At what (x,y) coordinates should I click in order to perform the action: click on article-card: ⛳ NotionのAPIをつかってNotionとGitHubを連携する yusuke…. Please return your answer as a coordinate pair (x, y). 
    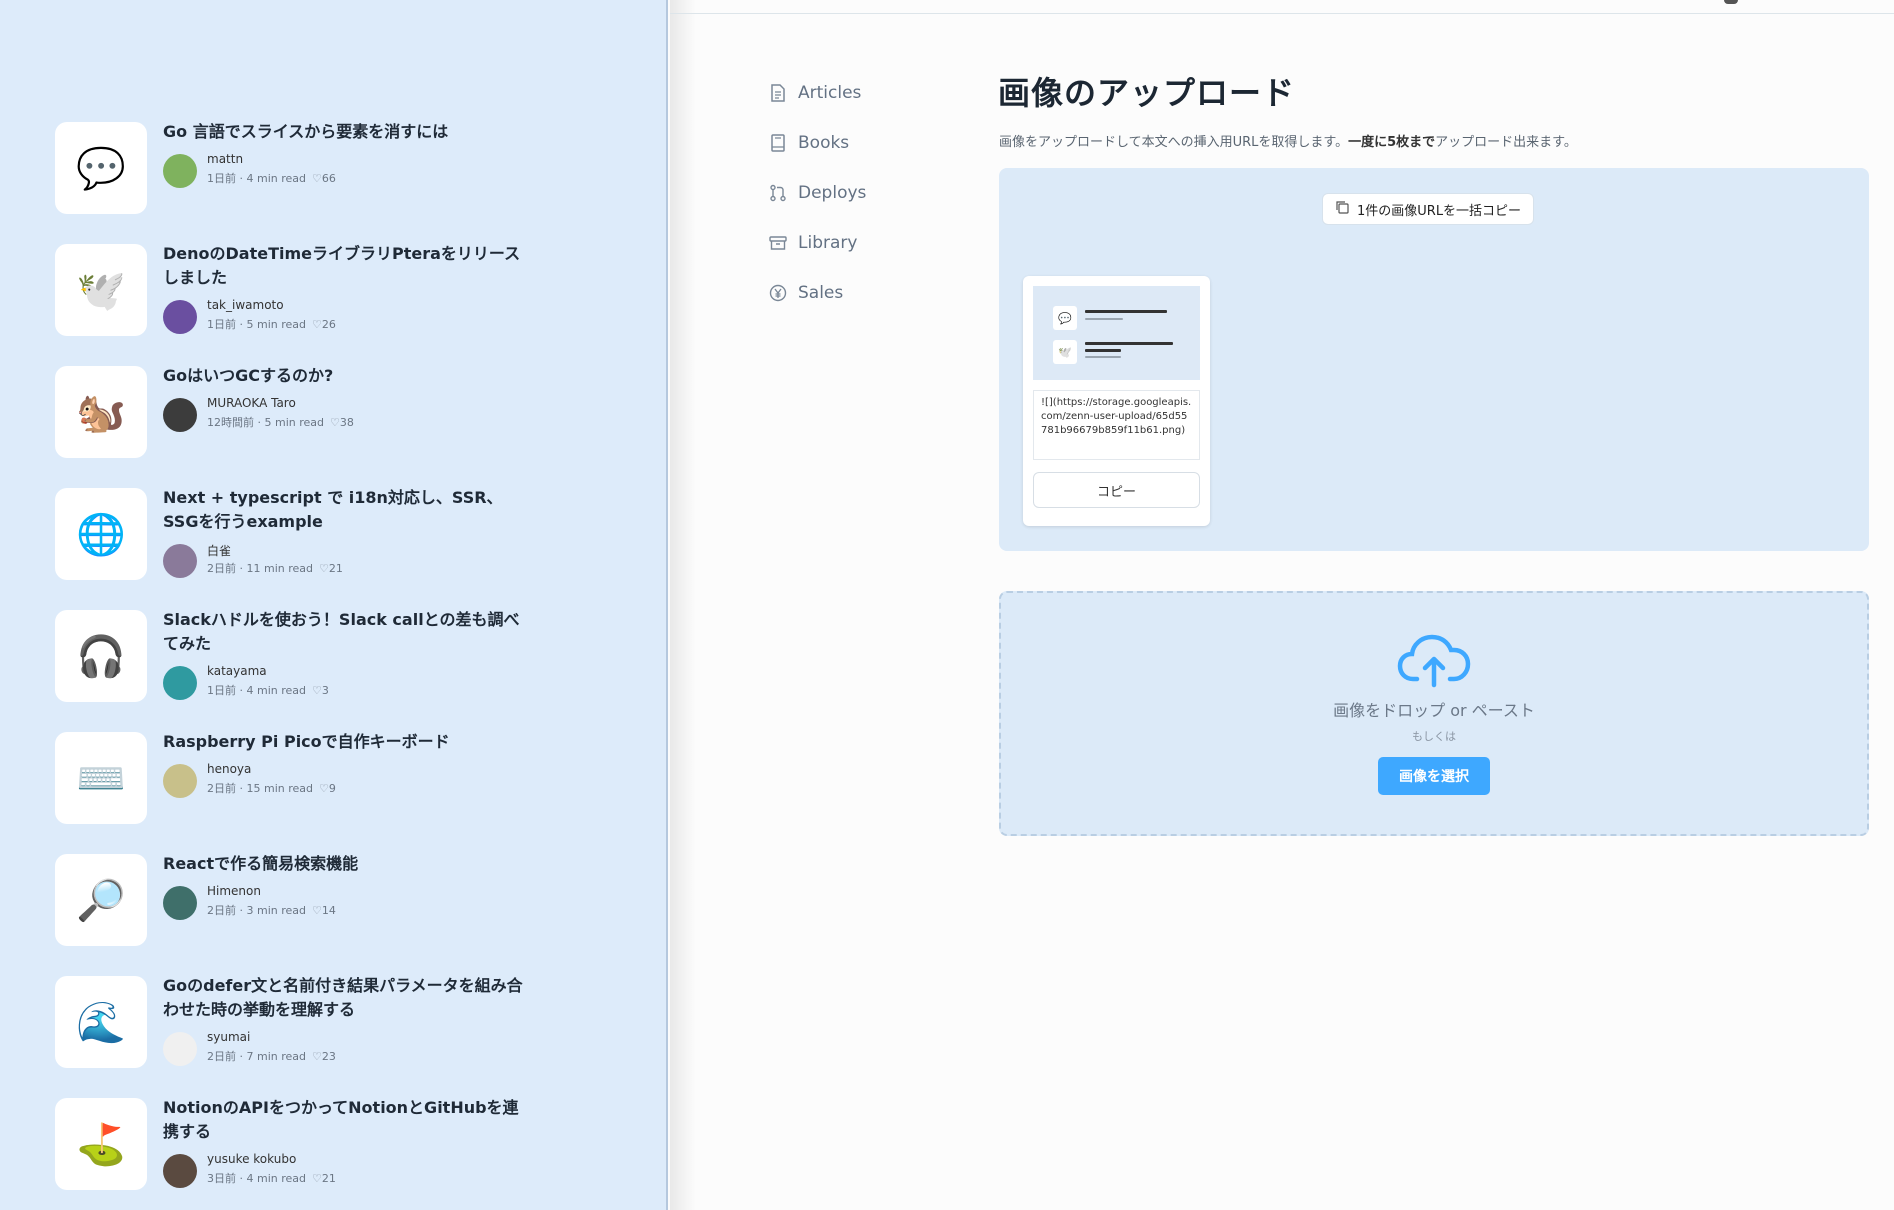
    Looking at the image, I should click on (335, 1144).